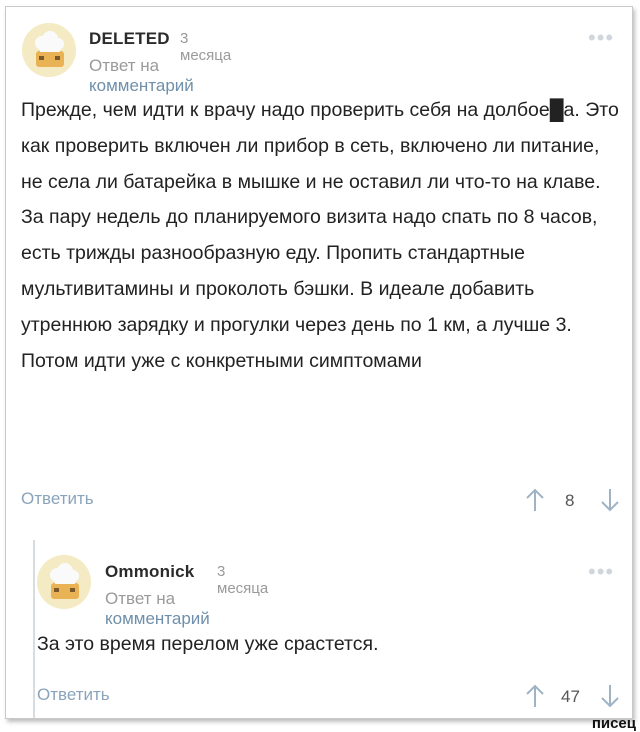  I want to click on comment-author: Ommonick, so click(149, 572).